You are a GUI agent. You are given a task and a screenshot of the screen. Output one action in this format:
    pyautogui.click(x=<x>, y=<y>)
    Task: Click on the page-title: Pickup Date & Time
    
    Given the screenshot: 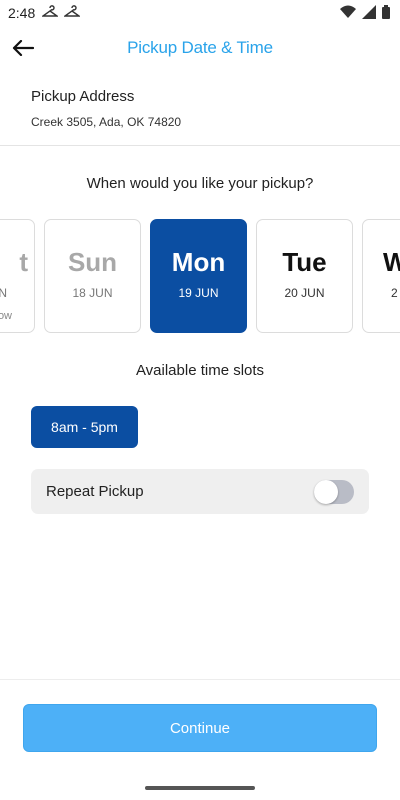 What is the action you would take?
    pyautogui.click(x=200, y=47)
    